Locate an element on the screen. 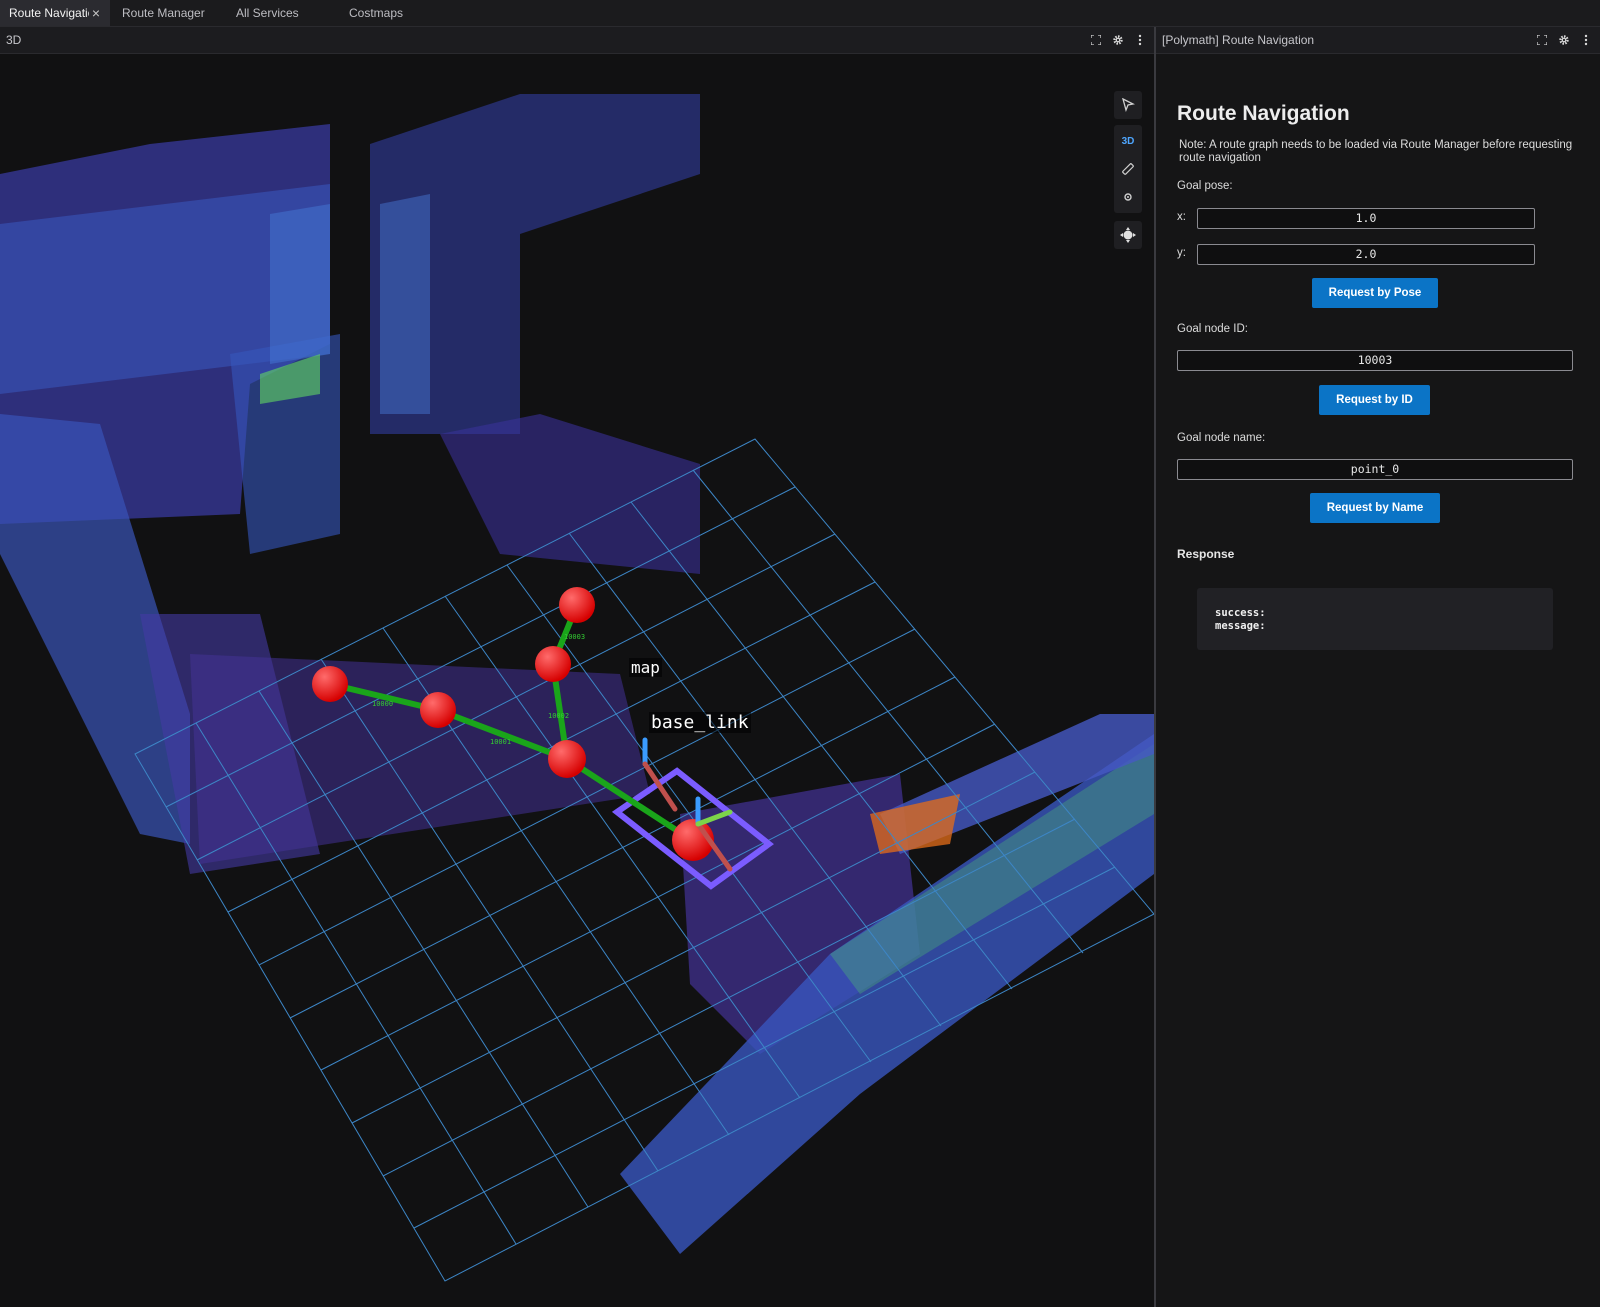 This screenshot has height=1307, width=1600. panel-title: [Polymath] Route Navigation is located at coordinates (1238, 40).